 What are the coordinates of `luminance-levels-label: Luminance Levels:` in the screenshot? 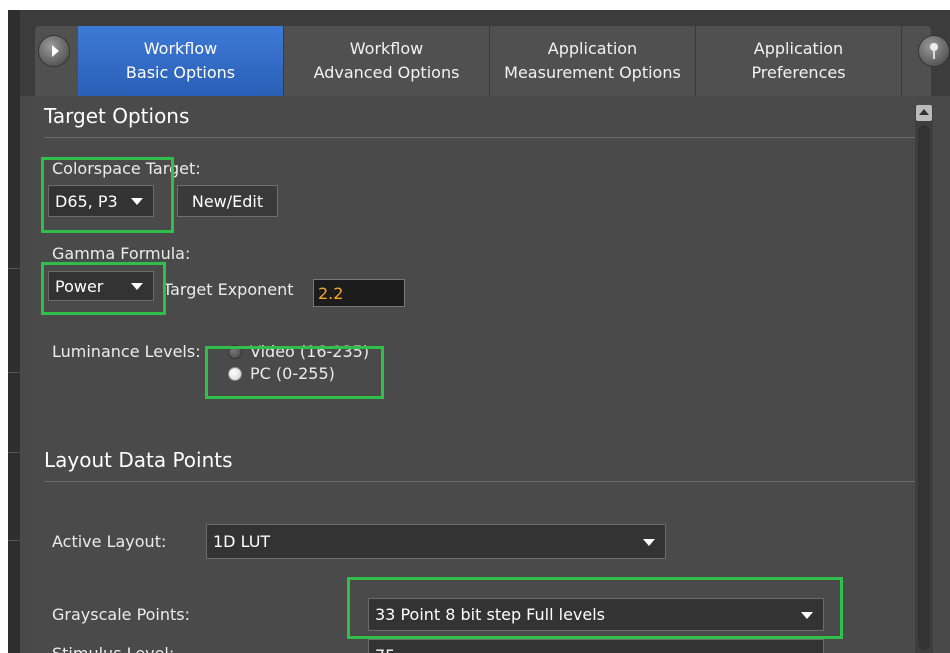 It's located at (126, 351).